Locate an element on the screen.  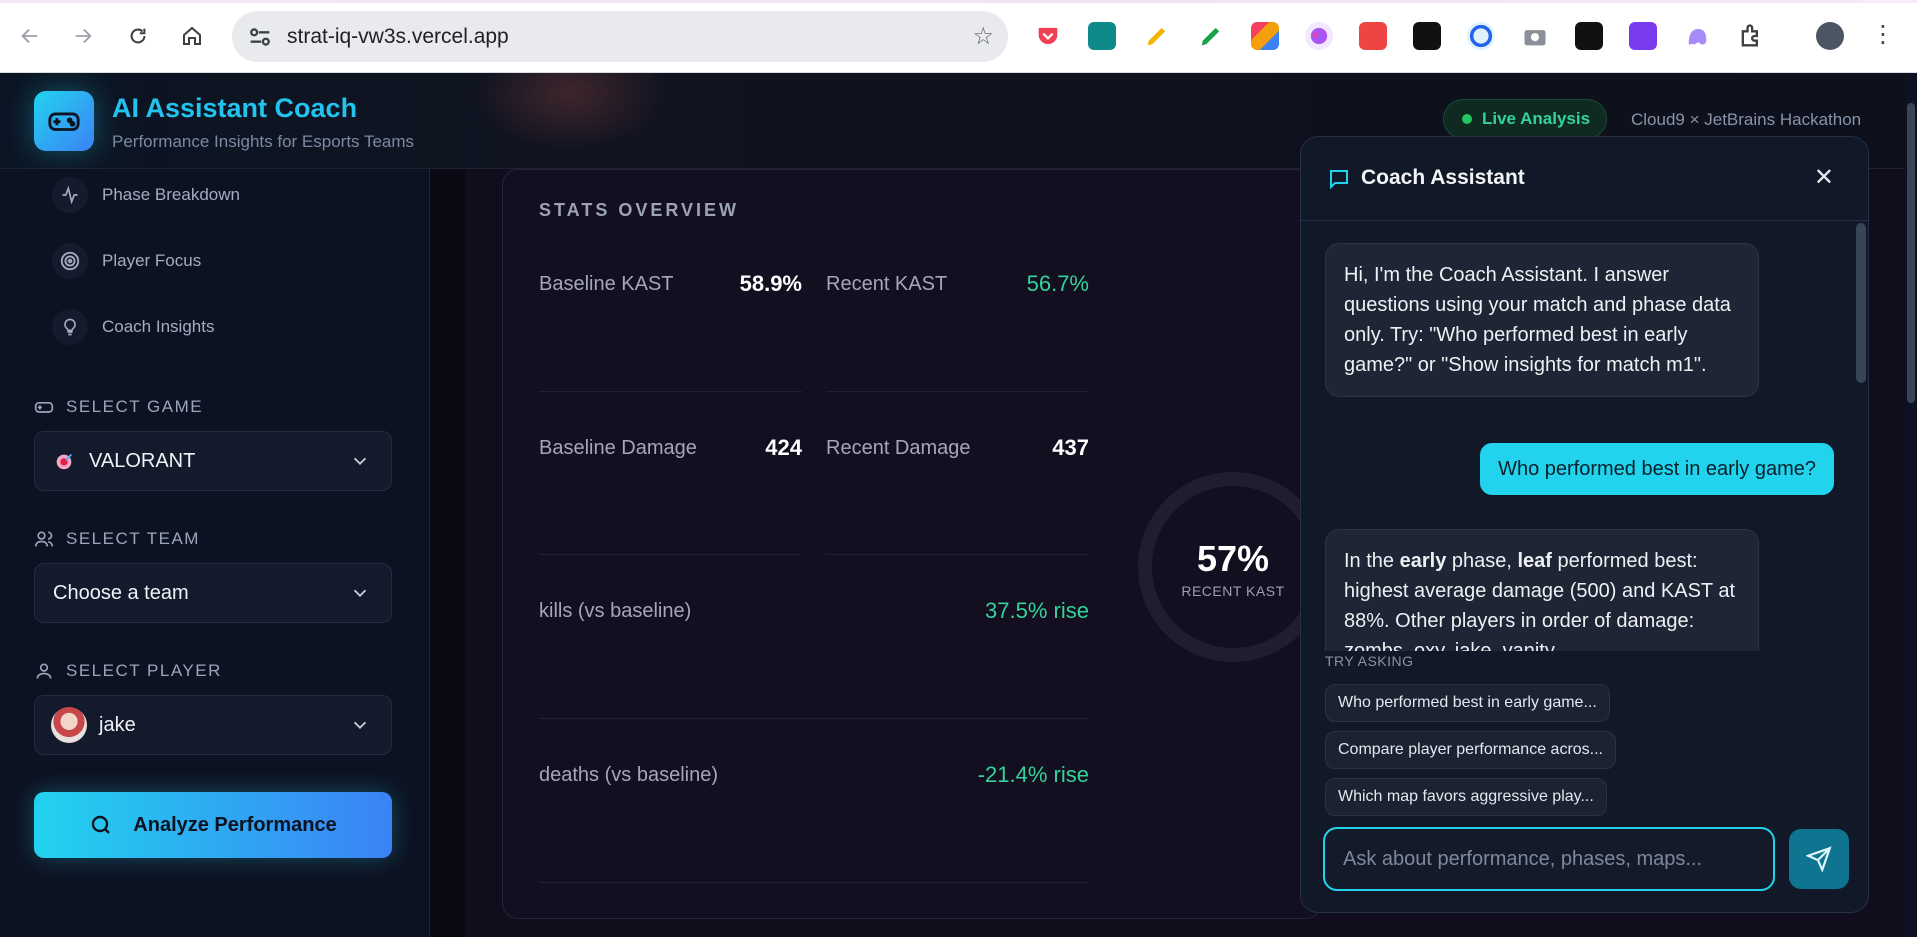
app-subtitle: Performance Insights for Esports Teams is located at coordinates (263, 141).